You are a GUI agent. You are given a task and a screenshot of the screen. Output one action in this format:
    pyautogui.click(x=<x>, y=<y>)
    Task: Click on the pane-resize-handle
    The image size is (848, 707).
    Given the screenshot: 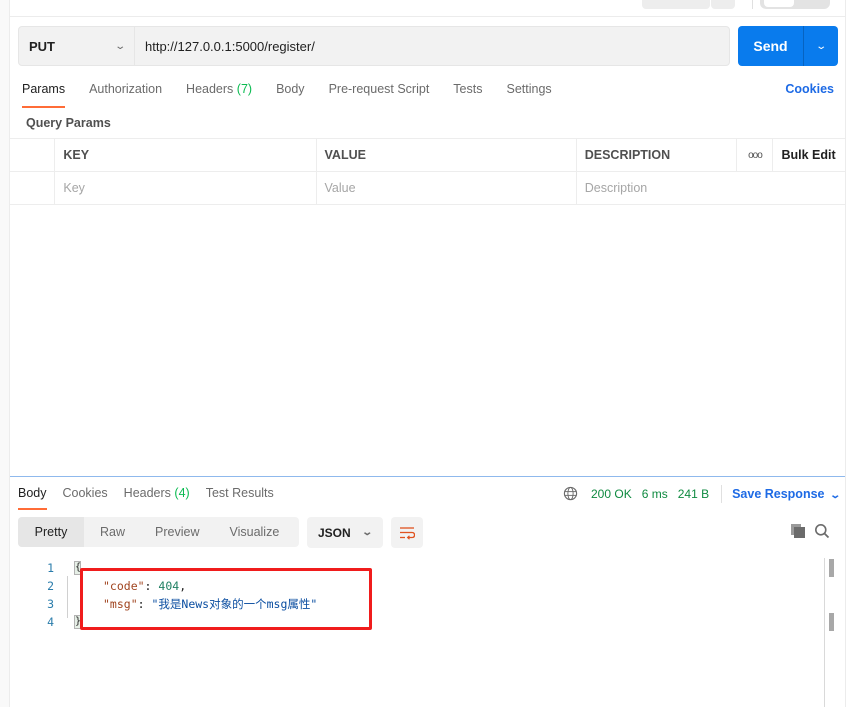 What is the action you would take?
    pyautogui.click(x=427, y=476)
    